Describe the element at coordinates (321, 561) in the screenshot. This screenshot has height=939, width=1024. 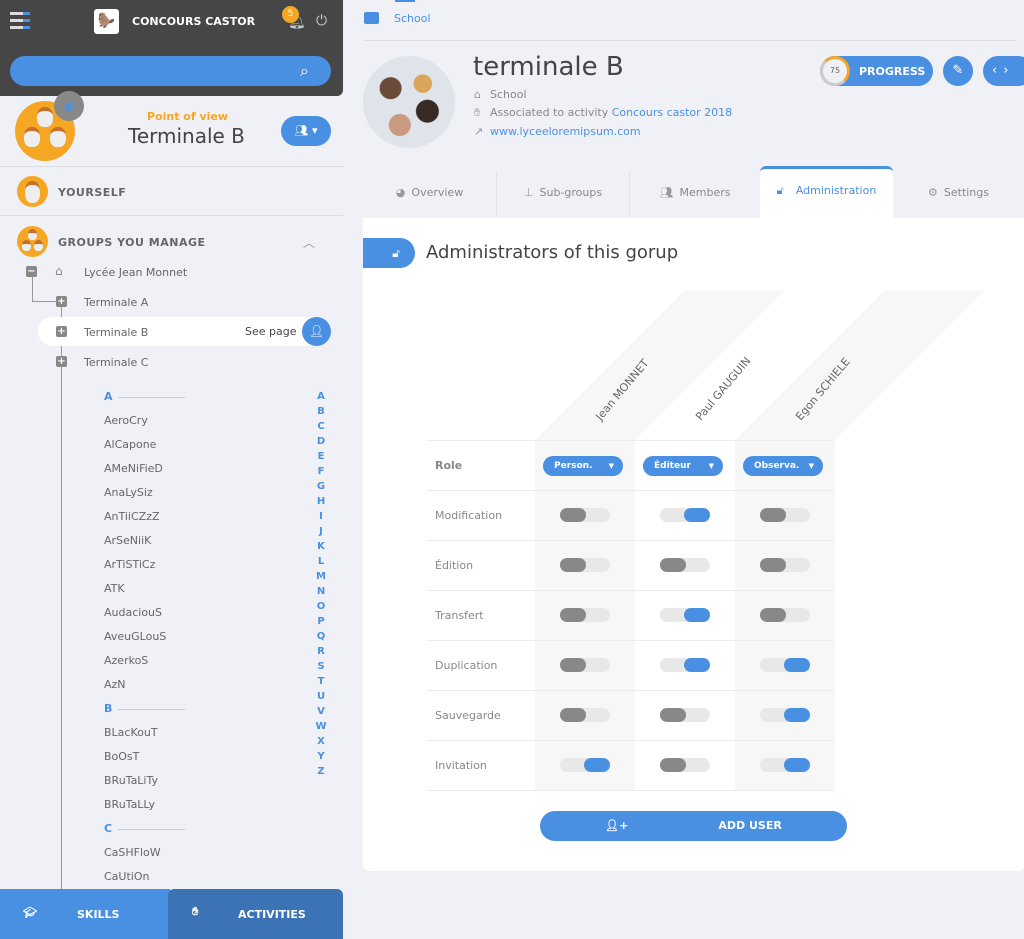
I see `alphabet-letter: L` at that location.